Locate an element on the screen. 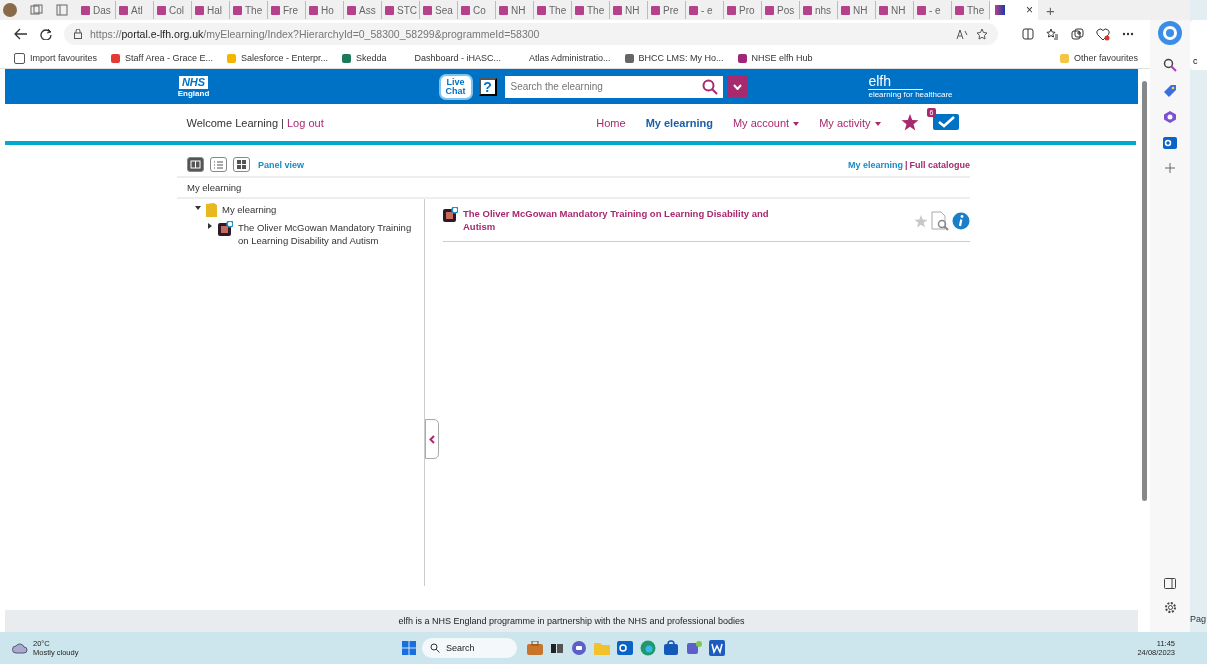 This screenshot has width=1207, height=664. hexagon-app-icon is located at coordinates (1170, 117).